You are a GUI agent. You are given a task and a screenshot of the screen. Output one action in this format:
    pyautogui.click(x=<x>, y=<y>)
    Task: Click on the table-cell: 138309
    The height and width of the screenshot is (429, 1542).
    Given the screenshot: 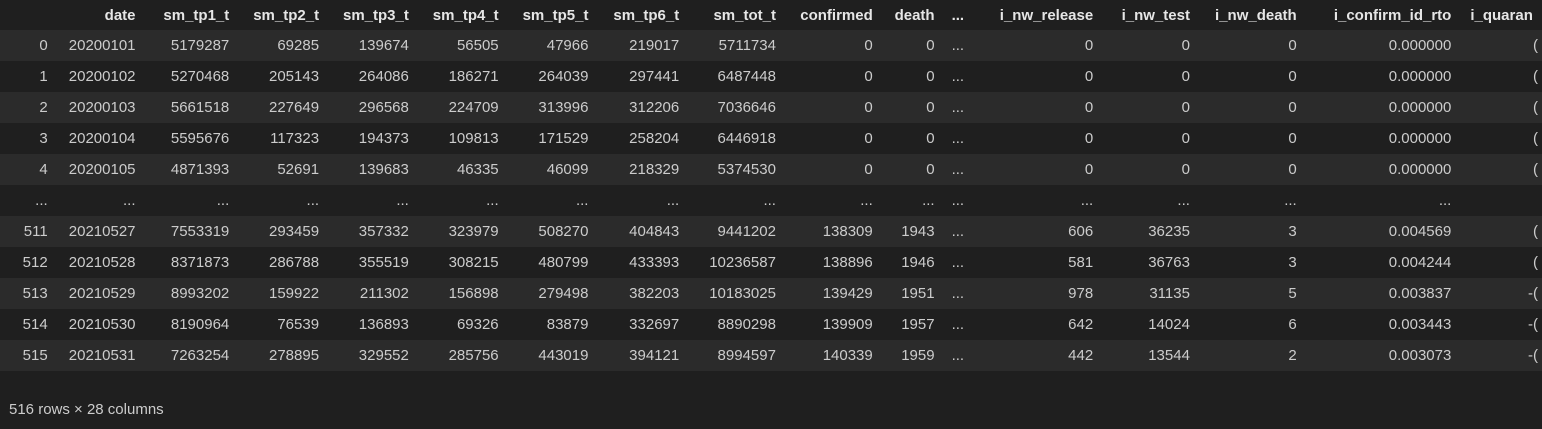 What is the action you would take?
    pyautogui.click(x=847, y=231)
    